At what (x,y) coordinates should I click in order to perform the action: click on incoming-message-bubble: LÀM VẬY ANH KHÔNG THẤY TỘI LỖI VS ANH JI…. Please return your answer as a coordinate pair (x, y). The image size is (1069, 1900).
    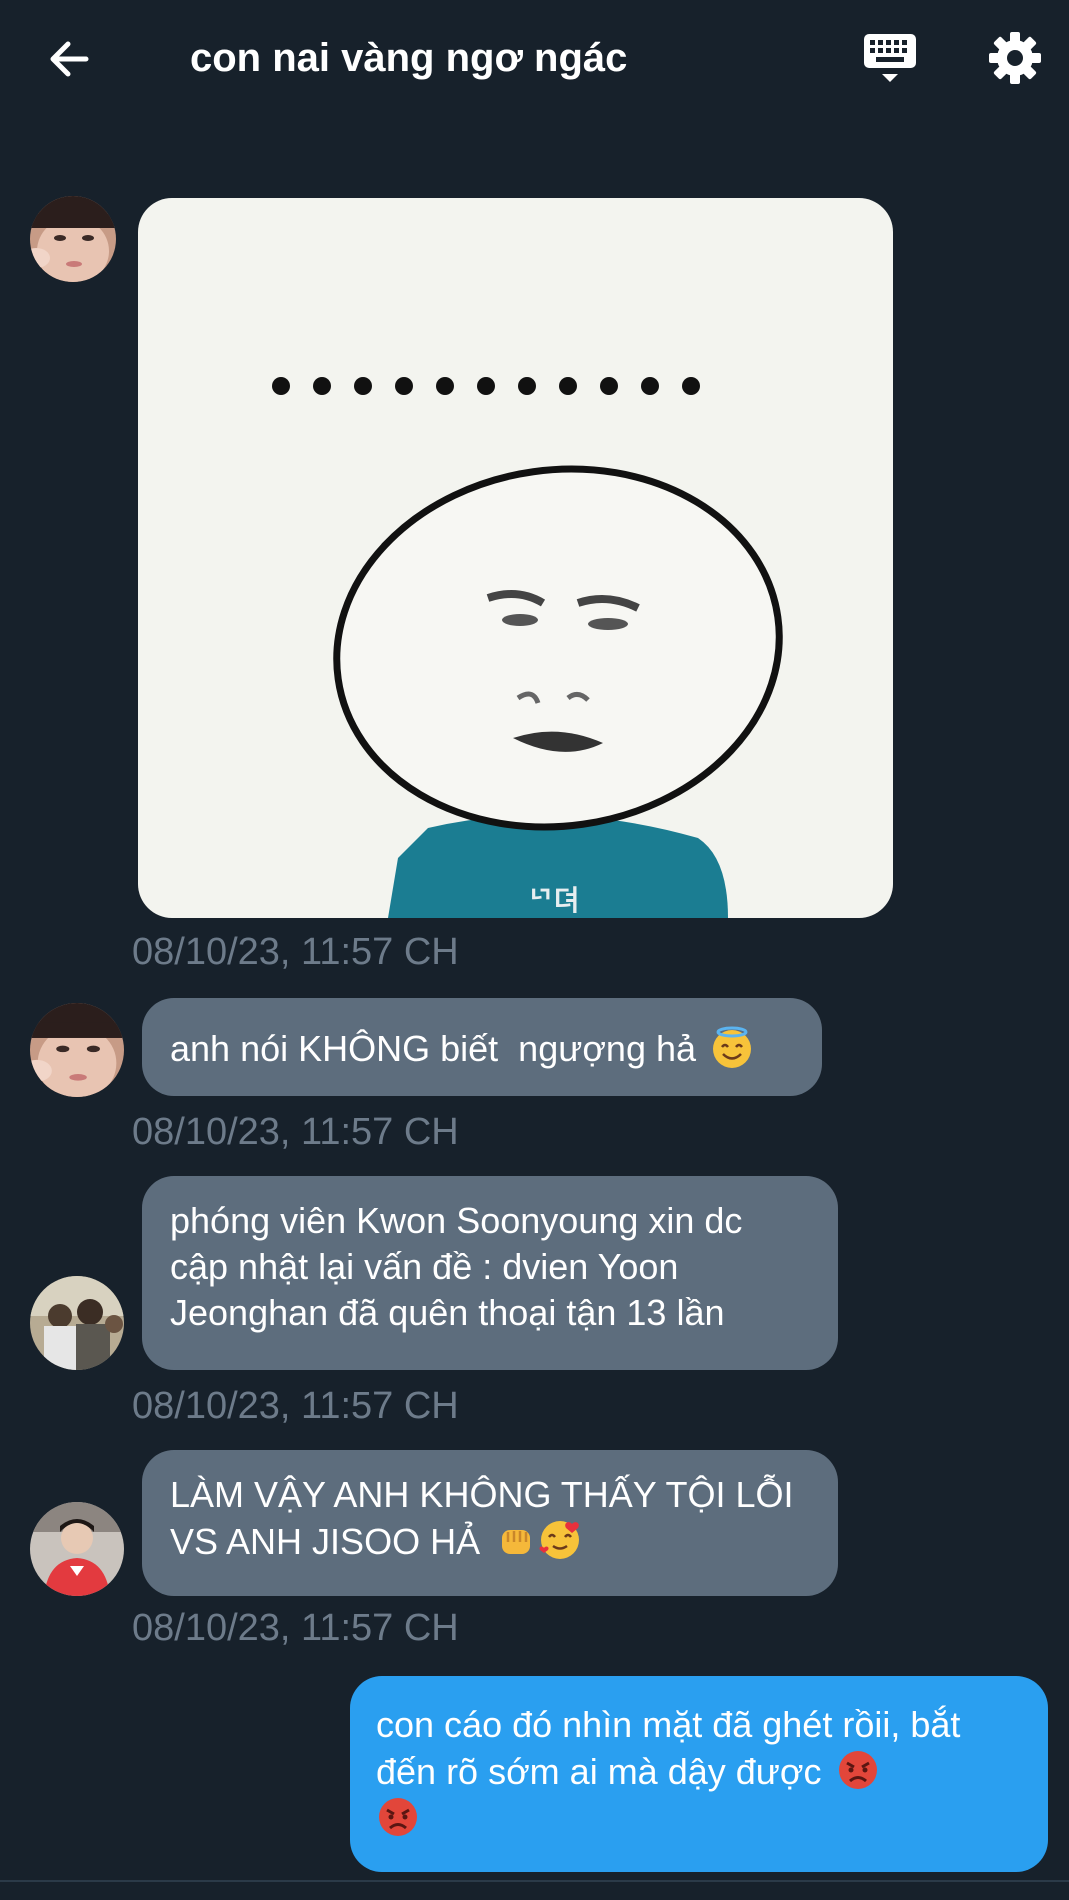
    Looking at the image, I should click on (490, 1523).